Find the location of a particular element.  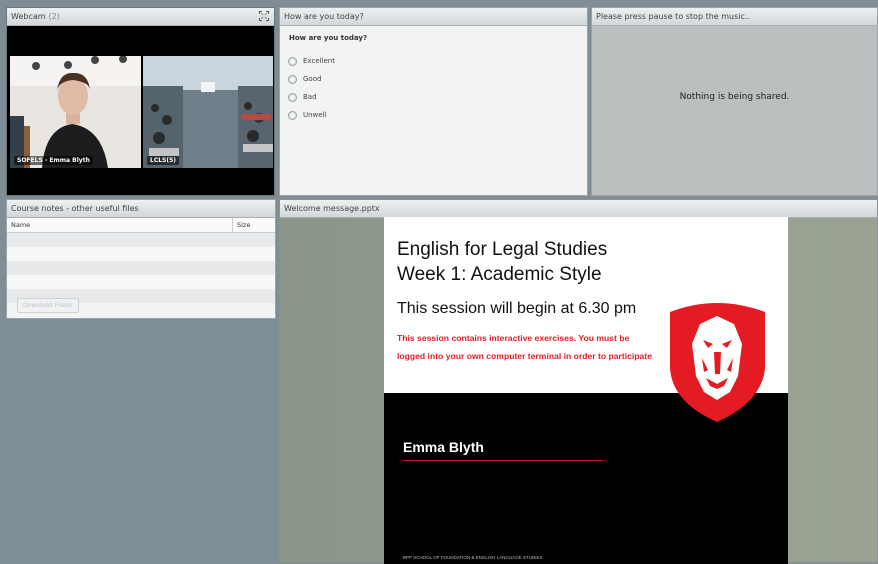

webcam-pod: Webcam (2) SOFELS - Emma Blyth LCLS(5) is located at coordinates (140, 101).